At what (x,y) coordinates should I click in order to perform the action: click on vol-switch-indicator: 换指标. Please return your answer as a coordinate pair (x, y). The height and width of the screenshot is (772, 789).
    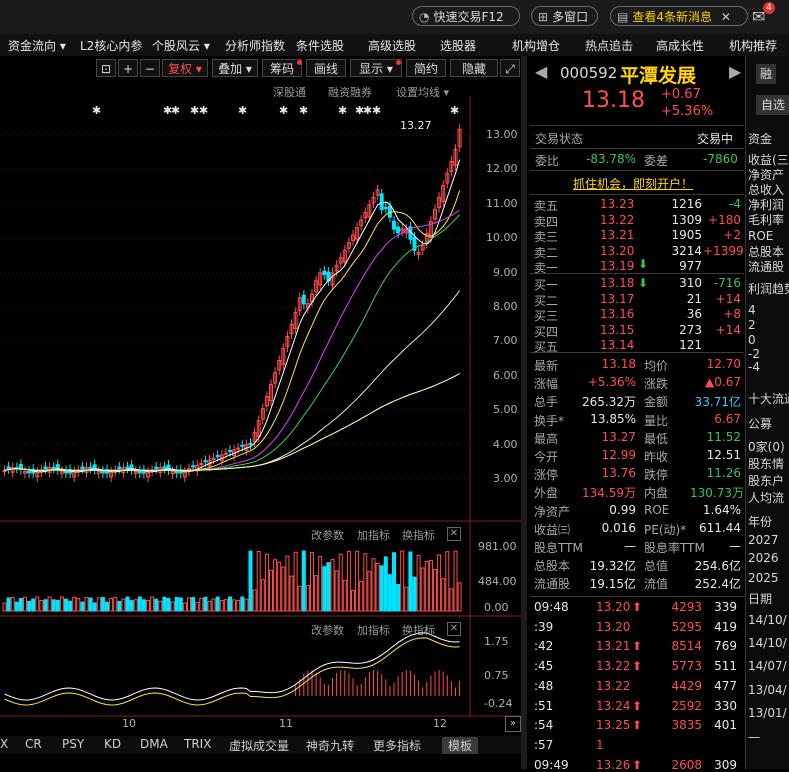
    Looking at the image, I should click on (418, 535).